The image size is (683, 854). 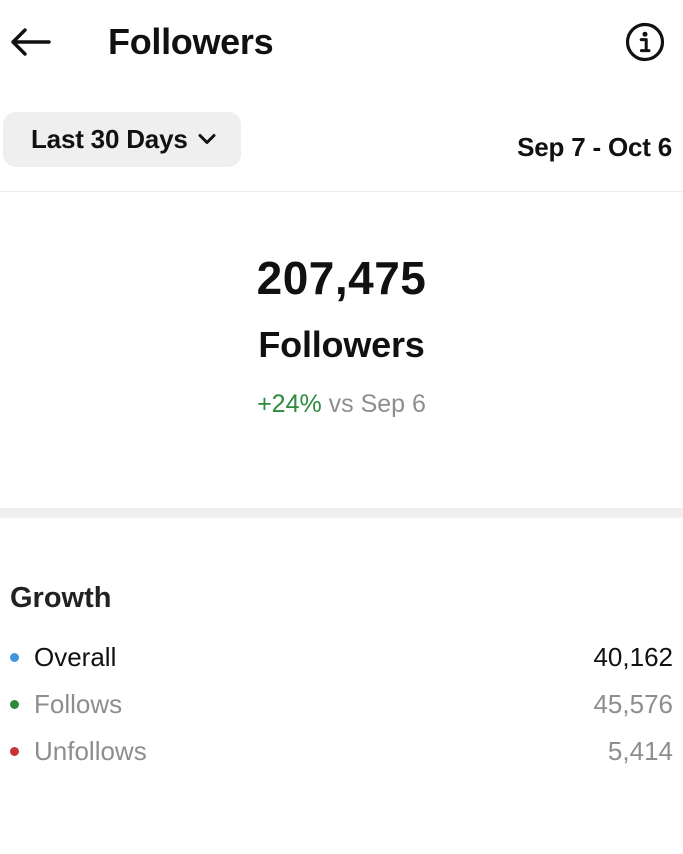 I want to click on back-button, so click(x=30, y=42).